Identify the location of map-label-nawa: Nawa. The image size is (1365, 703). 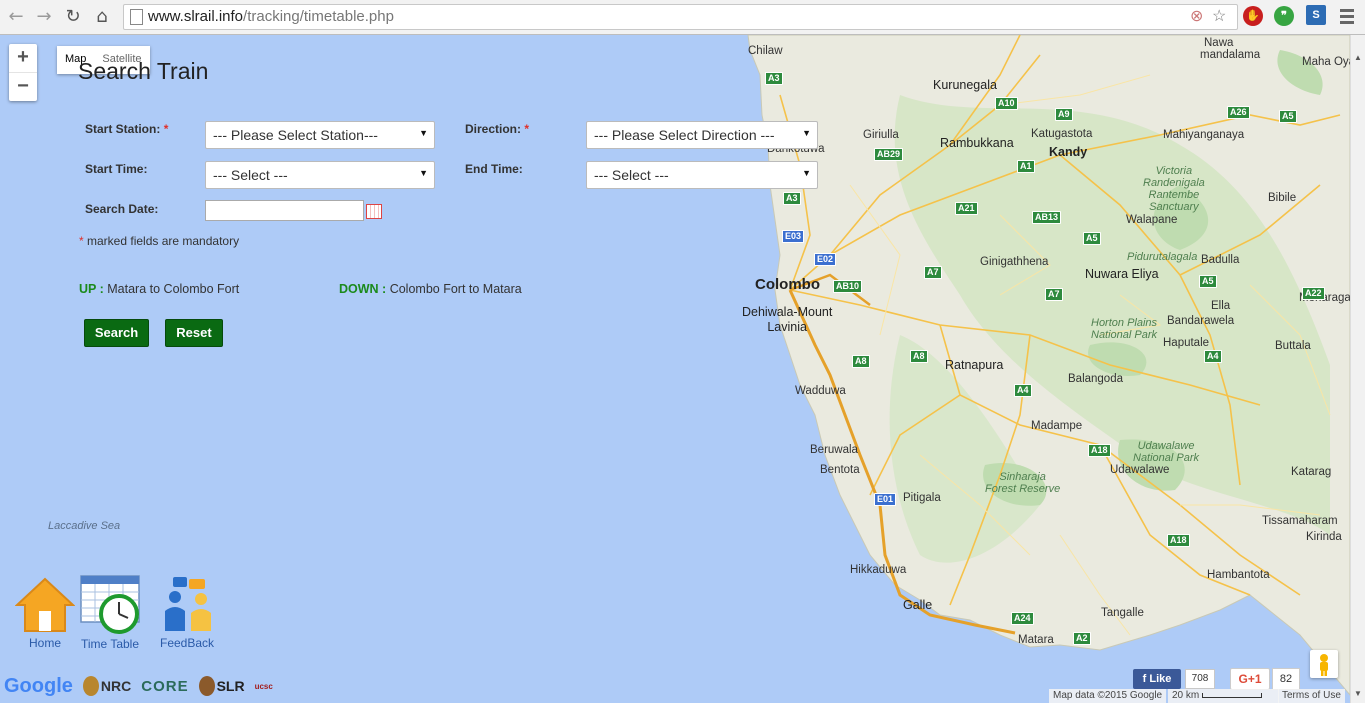
(1219, 43).